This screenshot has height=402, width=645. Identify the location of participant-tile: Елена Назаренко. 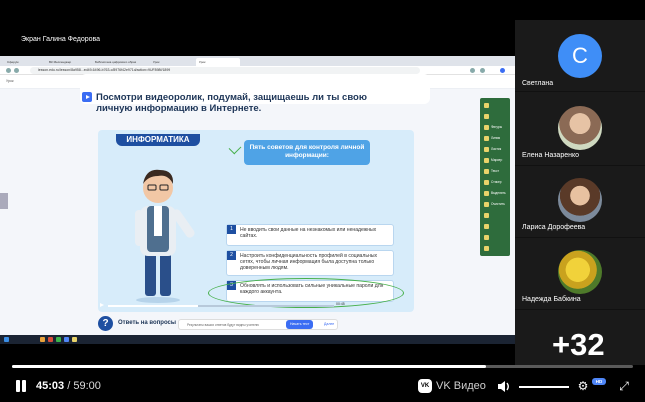
(580, 130).